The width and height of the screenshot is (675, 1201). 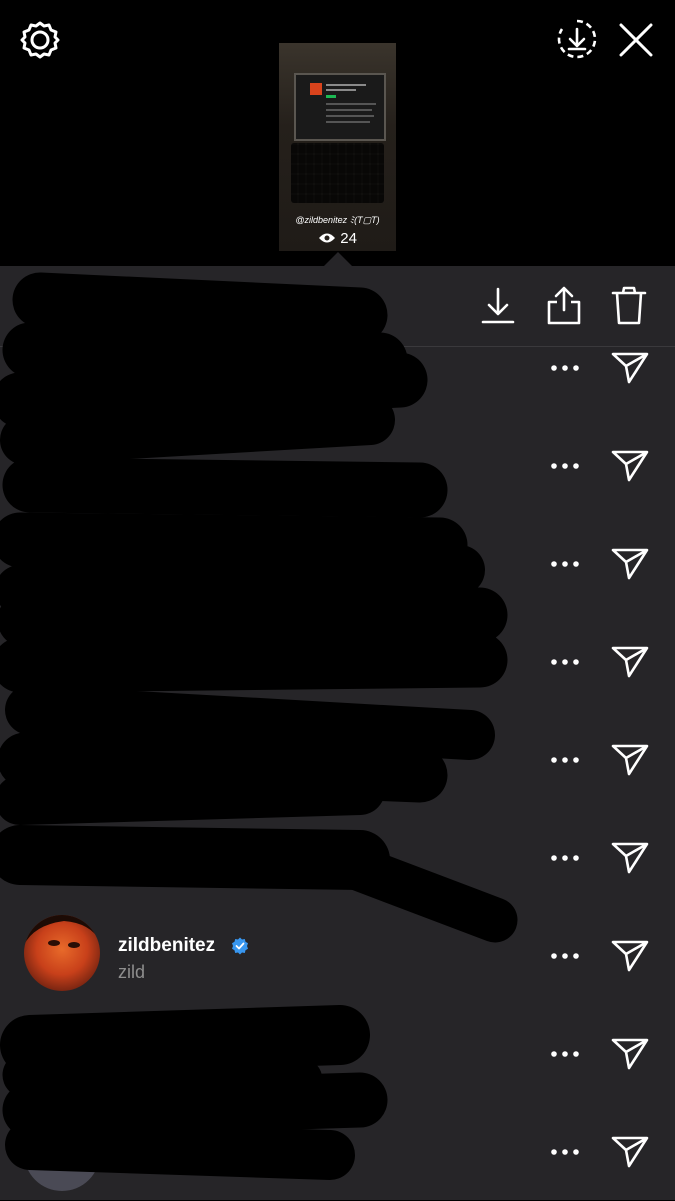 I want to click on mention-emoticon: ﾐ(T▢T), so click(x=364, y=220).